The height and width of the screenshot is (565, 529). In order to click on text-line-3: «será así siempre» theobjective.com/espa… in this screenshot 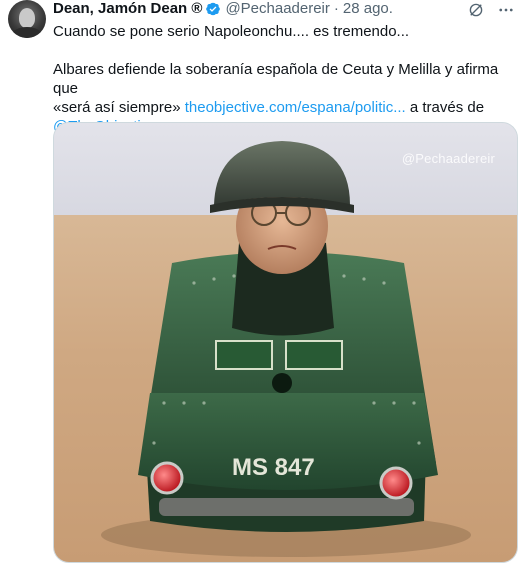, I will do `click(283, 107)`.